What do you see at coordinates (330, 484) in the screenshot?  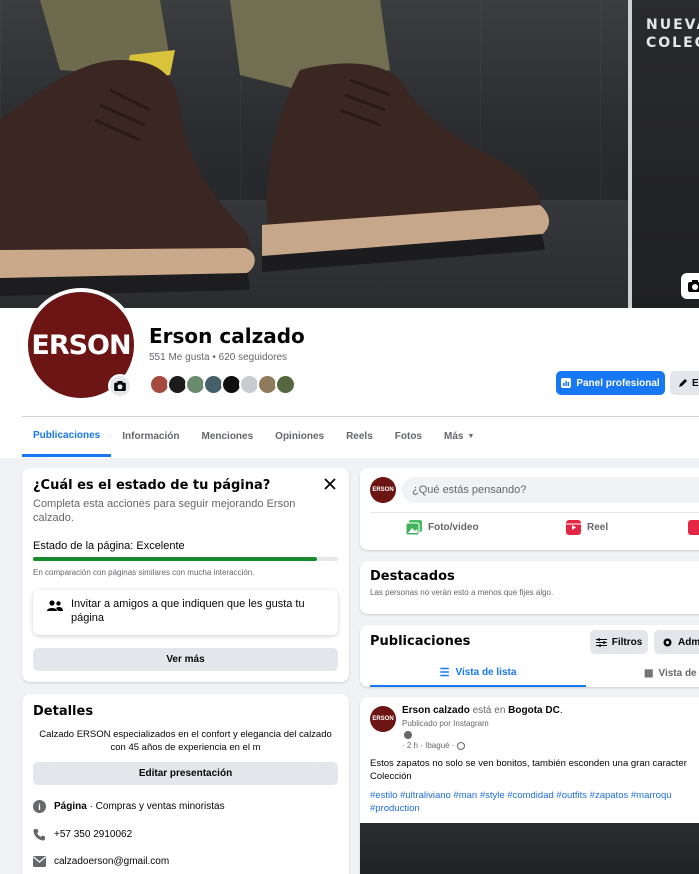 I see `close-icon` at bounding box center [330, 484].